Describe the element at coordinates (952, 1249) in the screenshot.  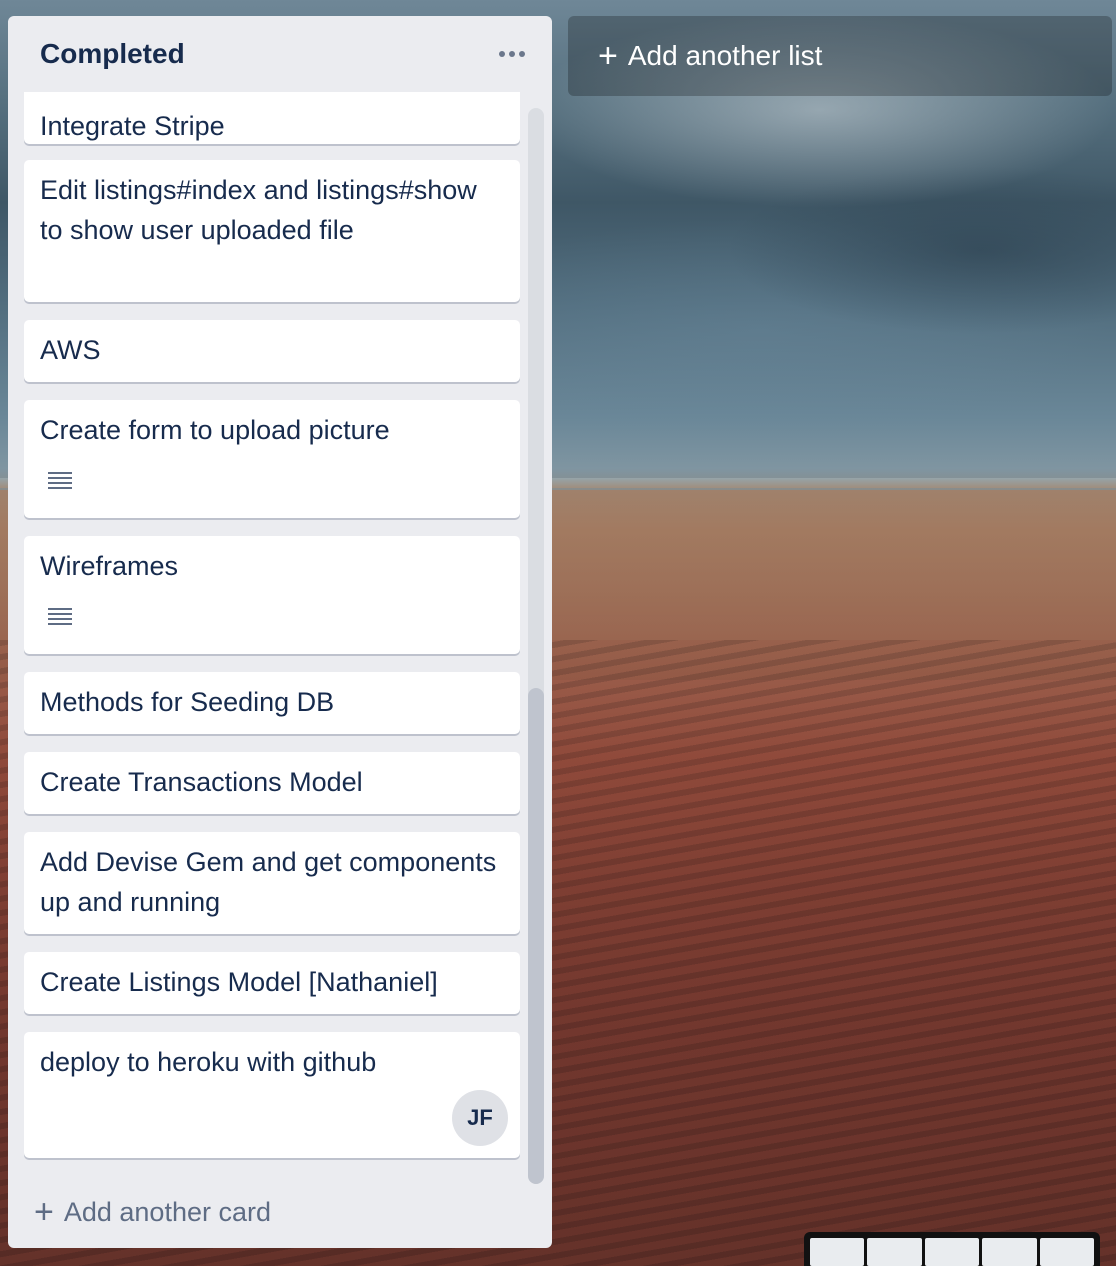
I see `board-minimap-thumbnail` at that location.